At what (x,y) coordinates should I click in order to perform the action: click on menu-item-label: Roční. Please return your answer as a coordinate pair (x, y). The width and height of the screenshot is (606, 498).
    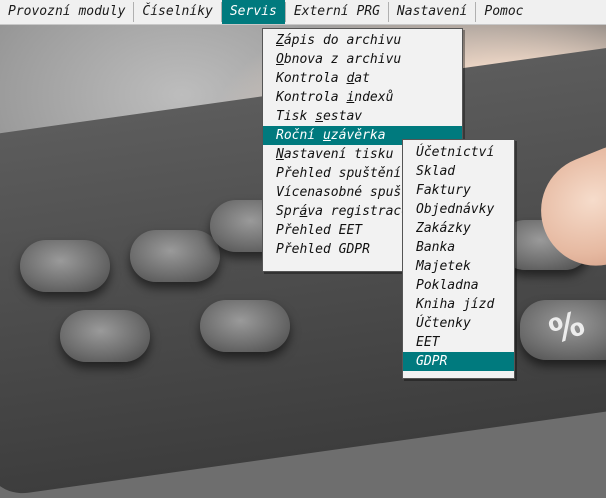
    Looking at the image, I should click on (299, 135).